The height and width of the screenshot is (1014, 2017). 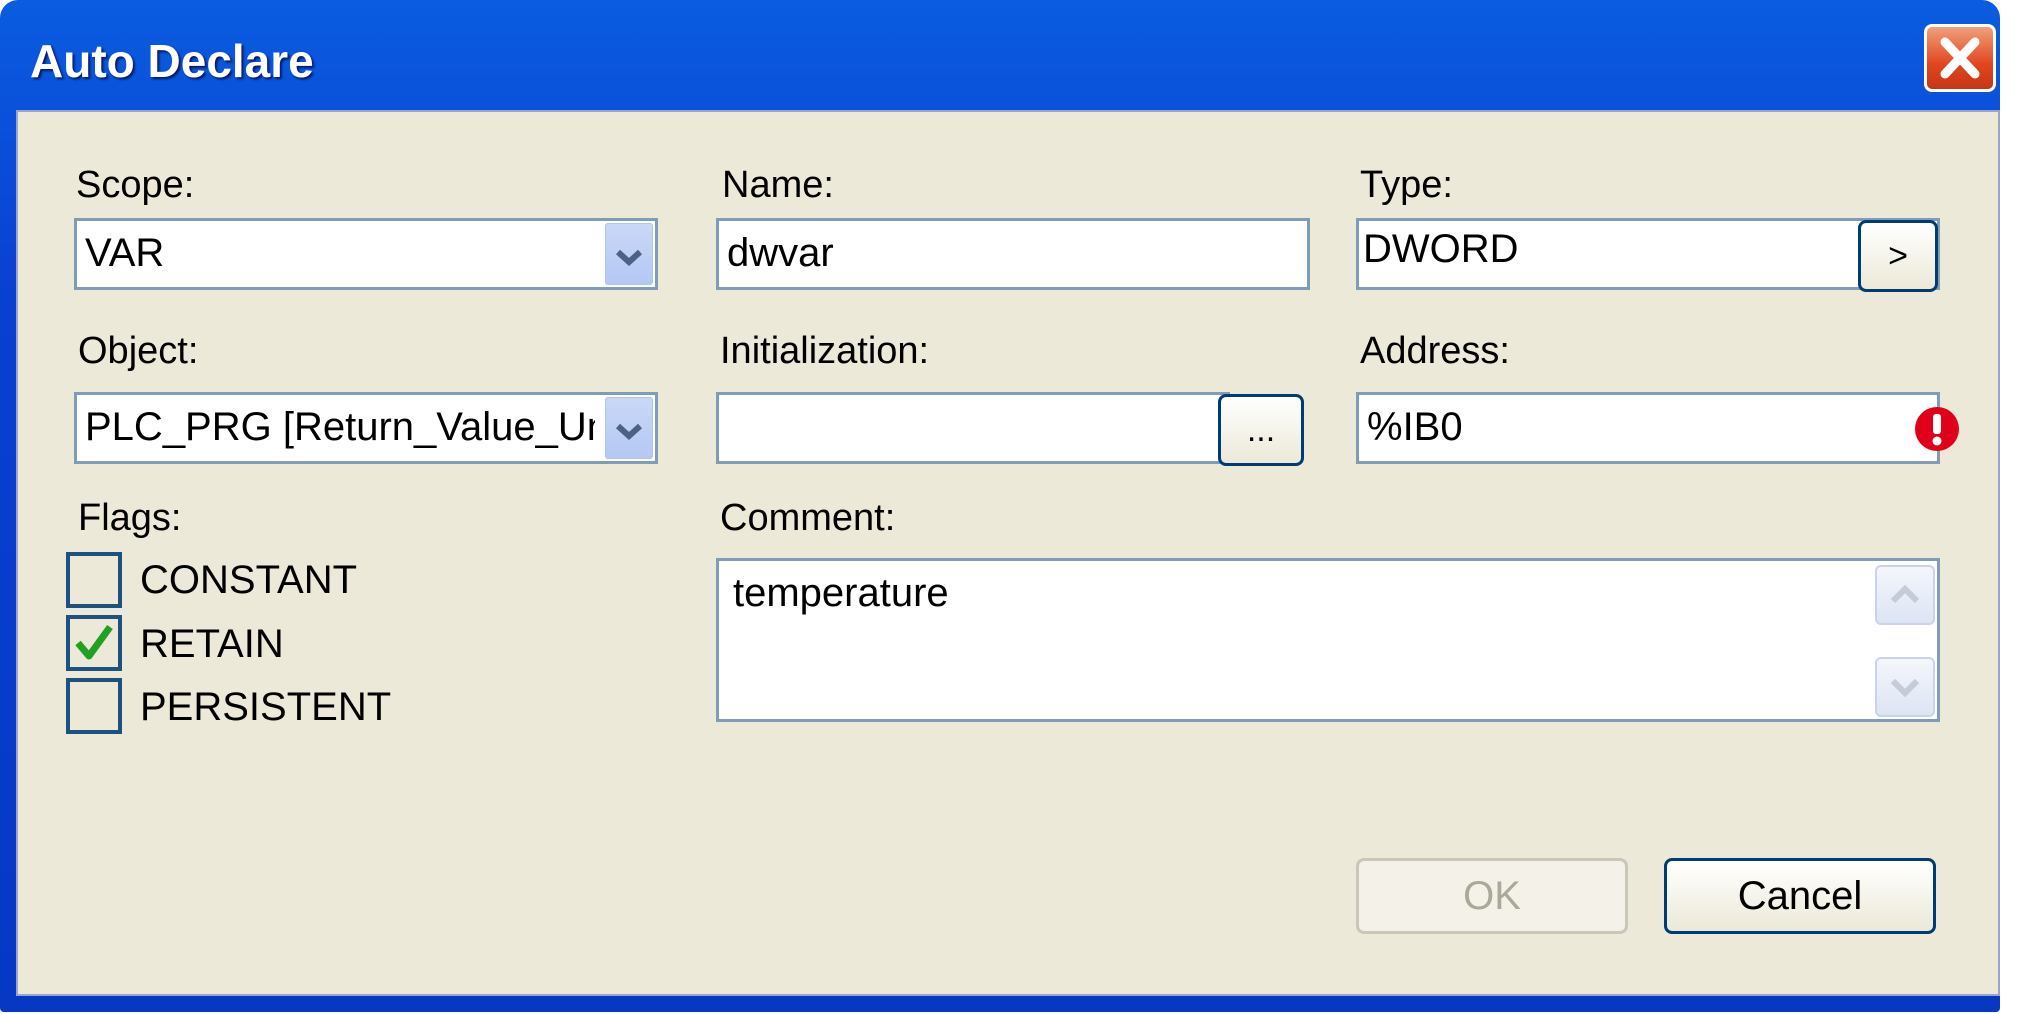 What do you see at coordinates (135, 185) in the screenshot?
I see `scope-label: Scope:` at bounding box center [135, 185].